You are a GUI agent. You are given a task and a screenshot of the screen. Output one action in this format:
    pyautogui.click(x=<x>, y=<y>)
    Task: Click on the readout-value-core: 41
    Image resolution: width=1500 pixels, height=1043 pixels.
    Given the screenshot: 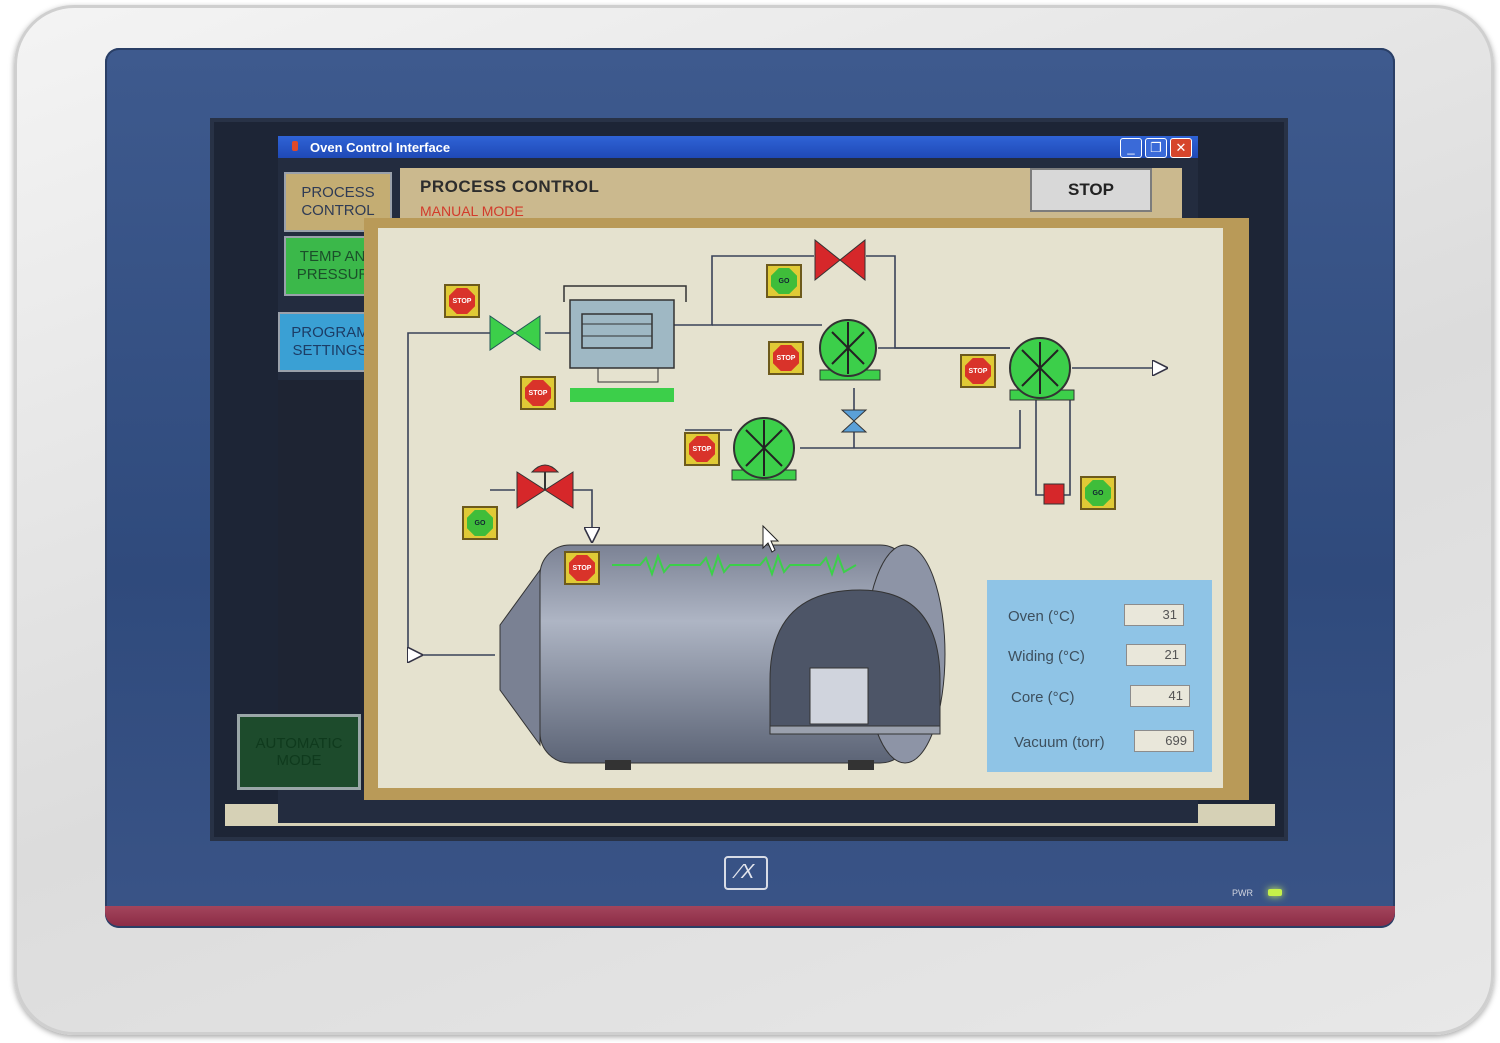 What is the action you would take?
    pyautogui.click(x=1160, y=696)
    